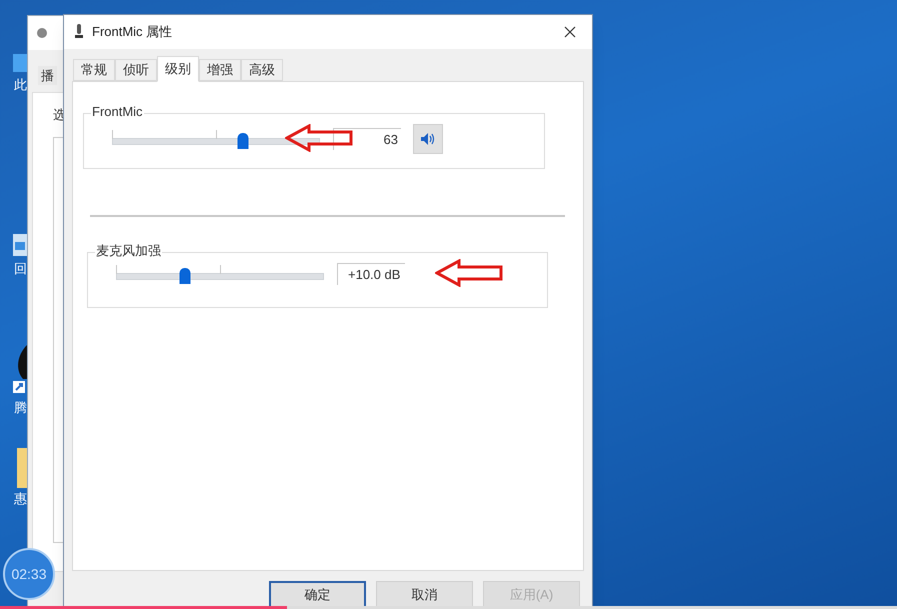 The image size is (897, 609). I want to click on mute-button, so click(428, 139).